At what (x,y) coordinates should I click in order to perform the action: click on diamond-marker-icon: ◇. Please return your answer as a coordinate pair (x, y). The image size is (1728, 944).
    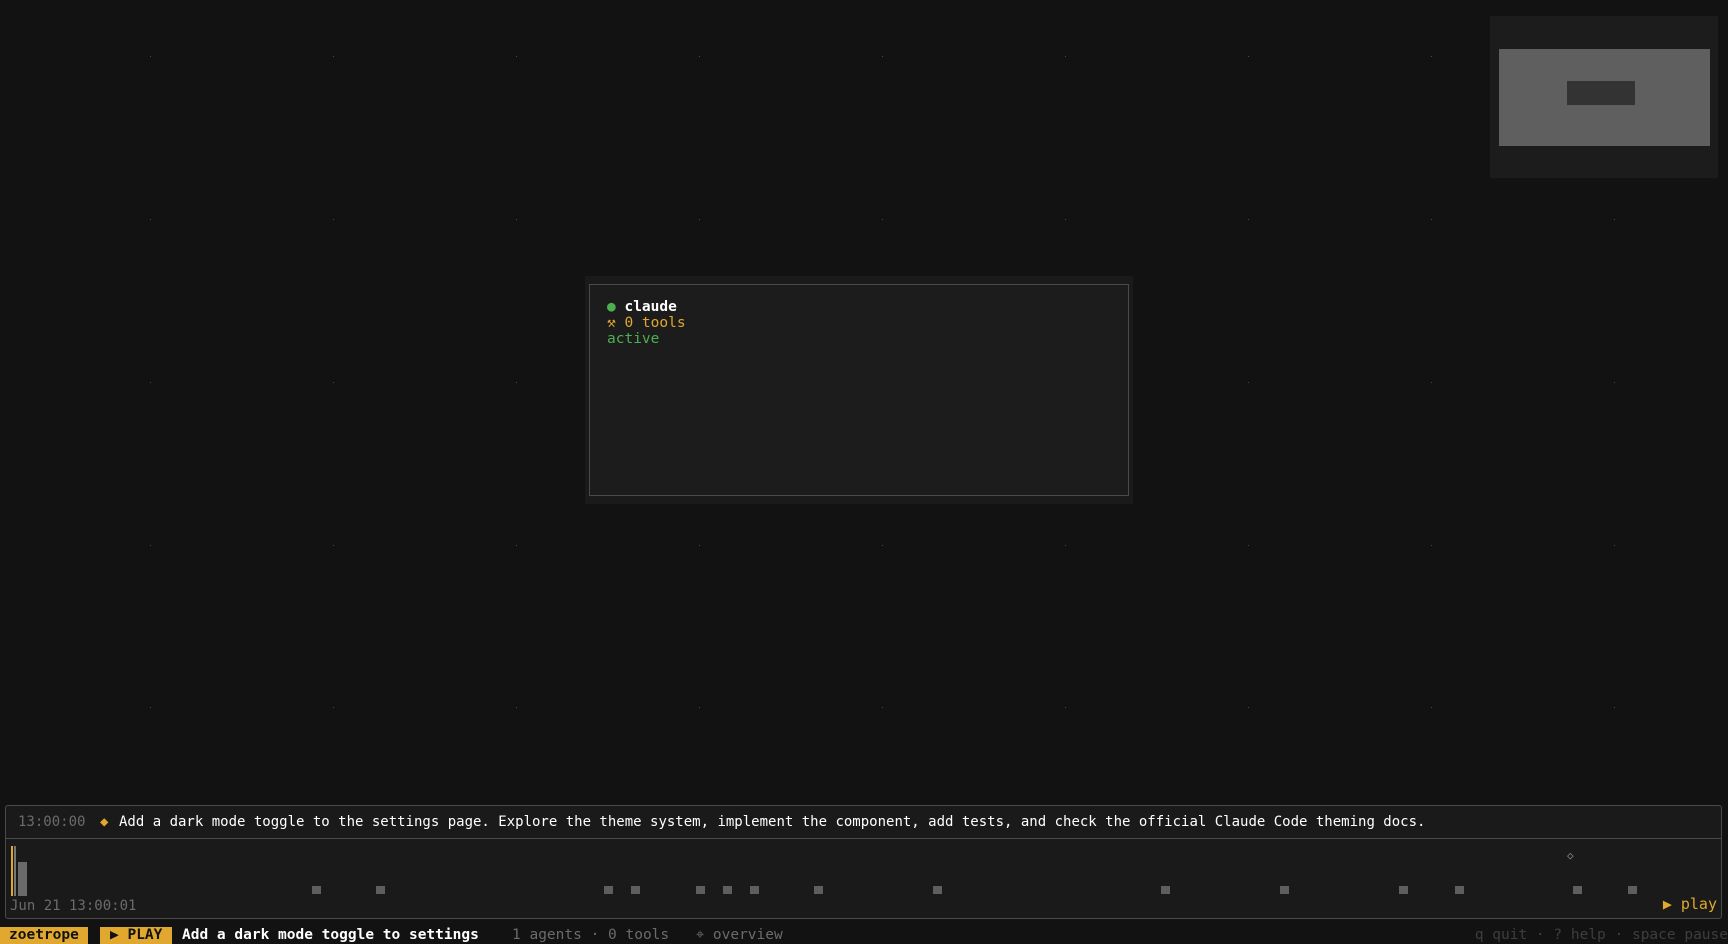
    Looking at the image, I should click on (1570, 855).